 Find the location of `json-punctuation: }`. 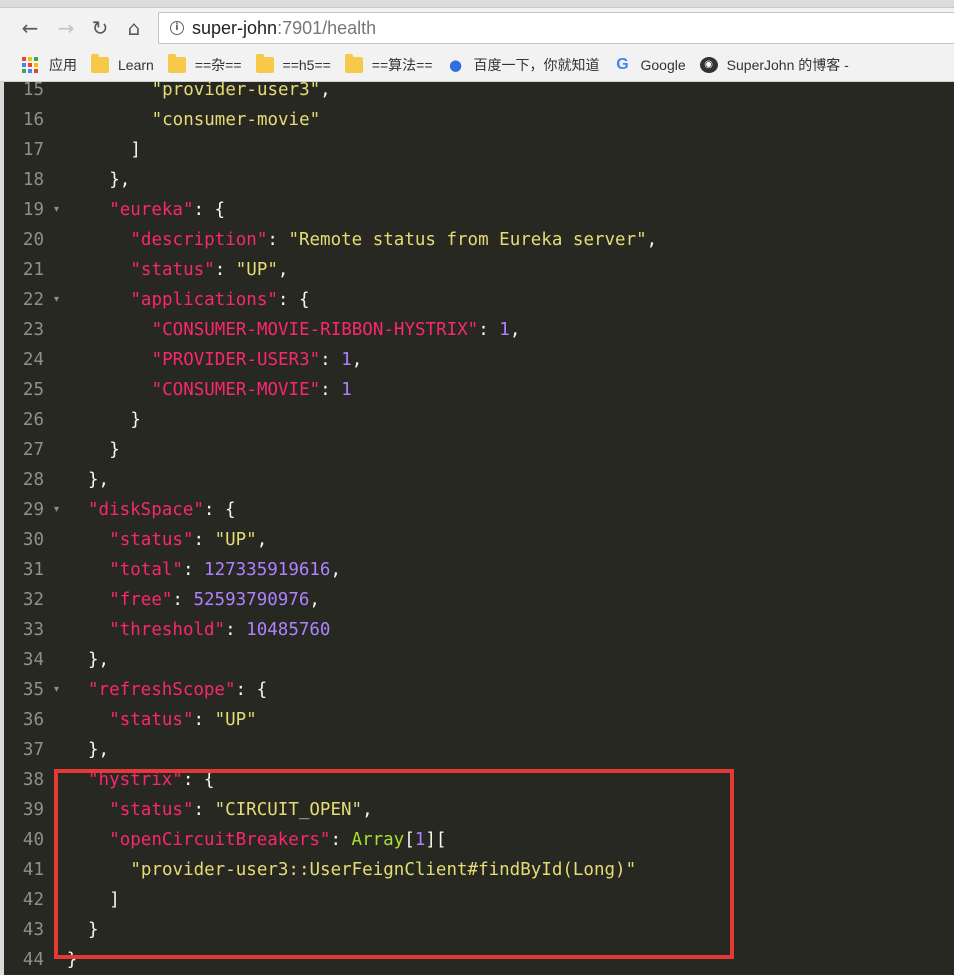

json-punctuation: } is located at coordinates (114, 450).